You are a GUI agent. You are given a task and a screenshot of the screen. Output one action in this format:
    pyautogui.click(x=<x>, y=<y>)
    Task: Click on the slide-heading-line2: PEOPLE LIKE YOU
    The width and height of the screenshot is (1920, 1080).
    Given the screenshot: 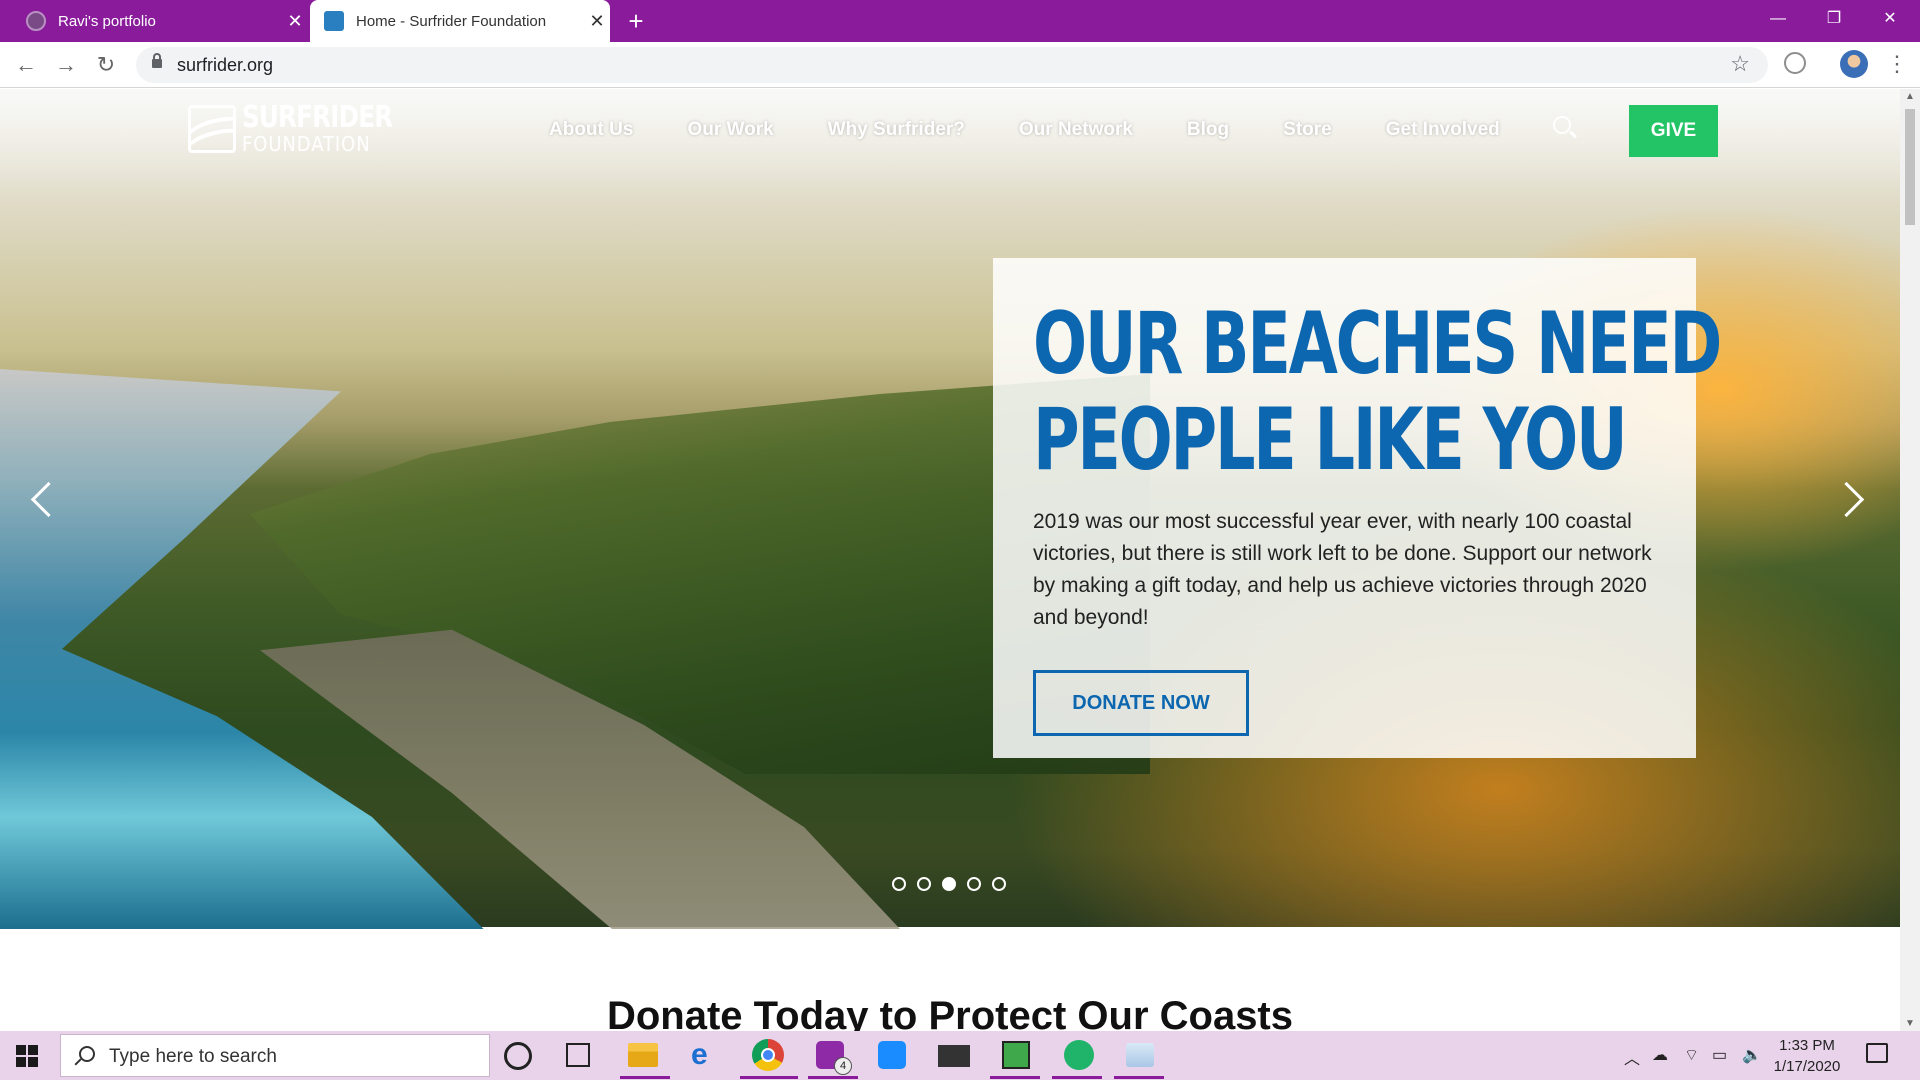 What is the action you would take?
    pyautogui.click(x=1330, y=440)
    